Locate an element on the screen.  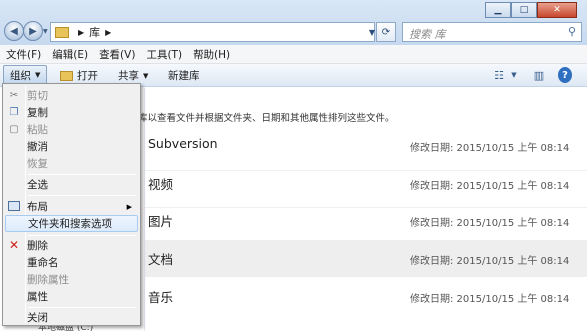
list-item-selected: 文档 修改日期: 2015/10/15 上午 08:14 is located at coordinates (366, 258).